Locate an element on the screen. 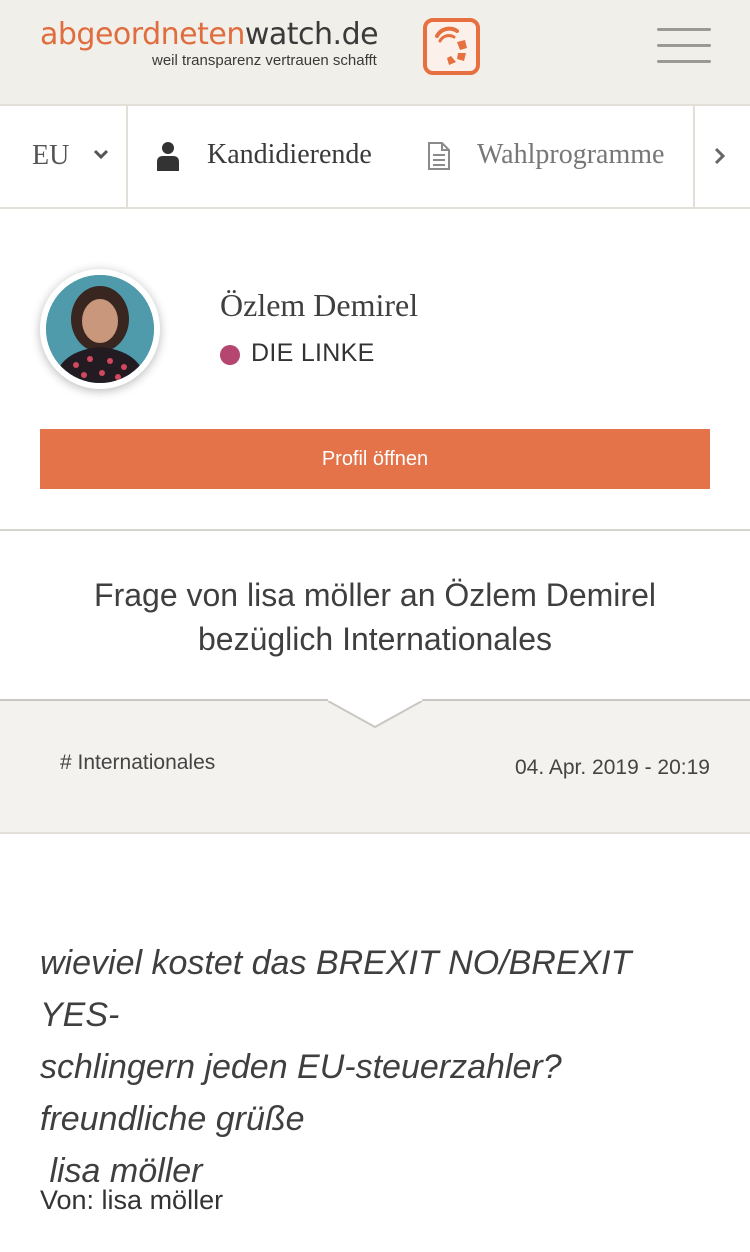 The width and height of the screenshot is (750, 1252). avatar is located at coordinates (100, 329).